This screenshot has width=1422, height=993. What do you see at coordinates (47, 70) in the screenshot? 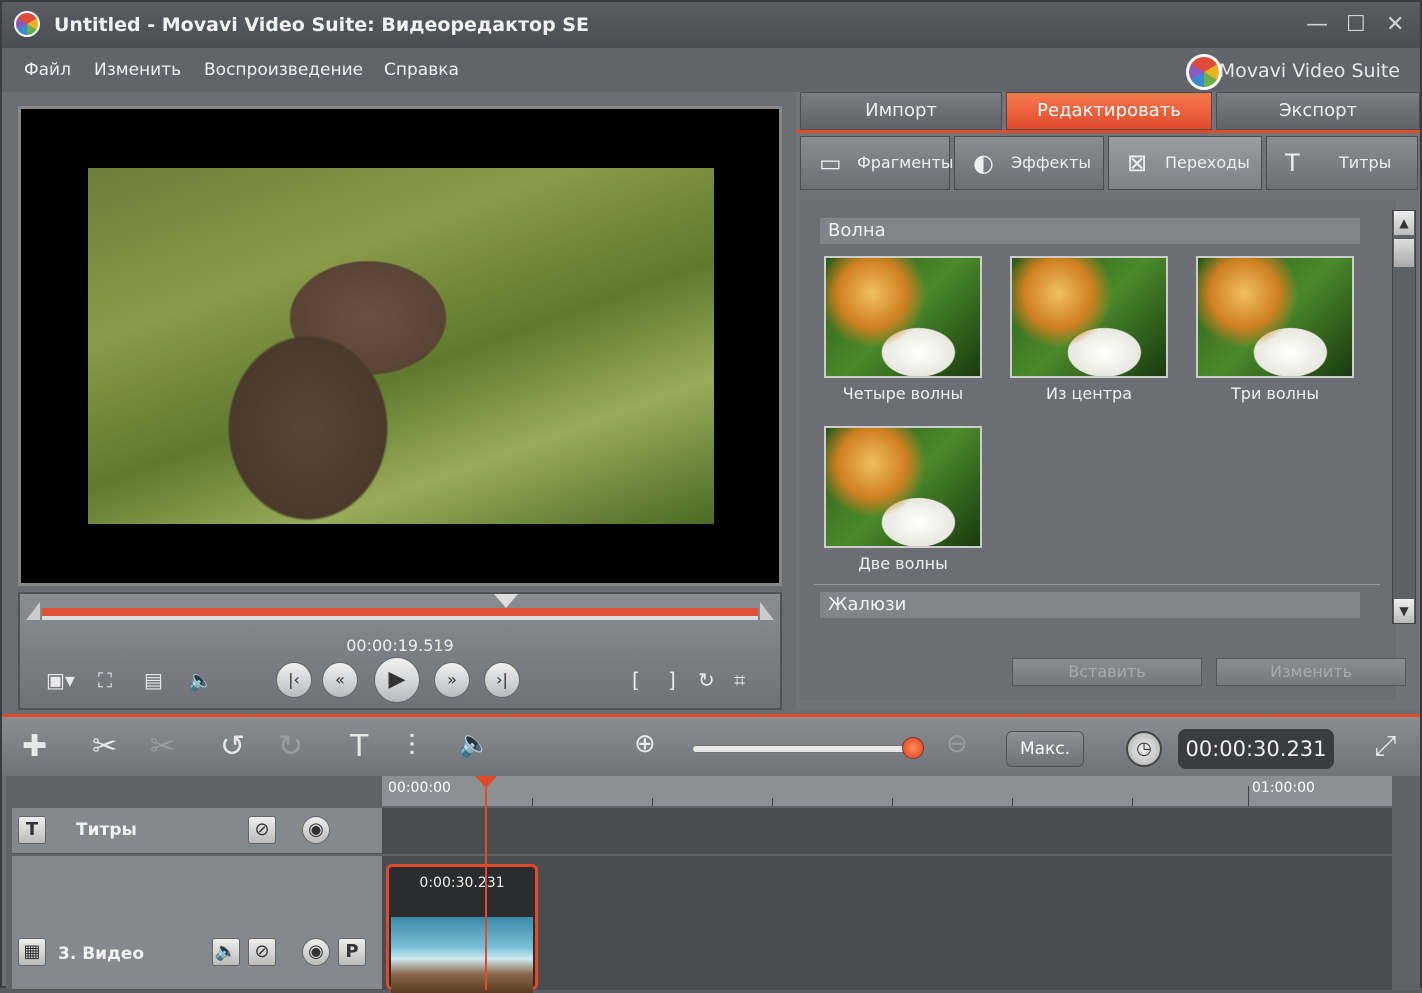
I see `menu-file: Файл` at bounding box center [47, 70].